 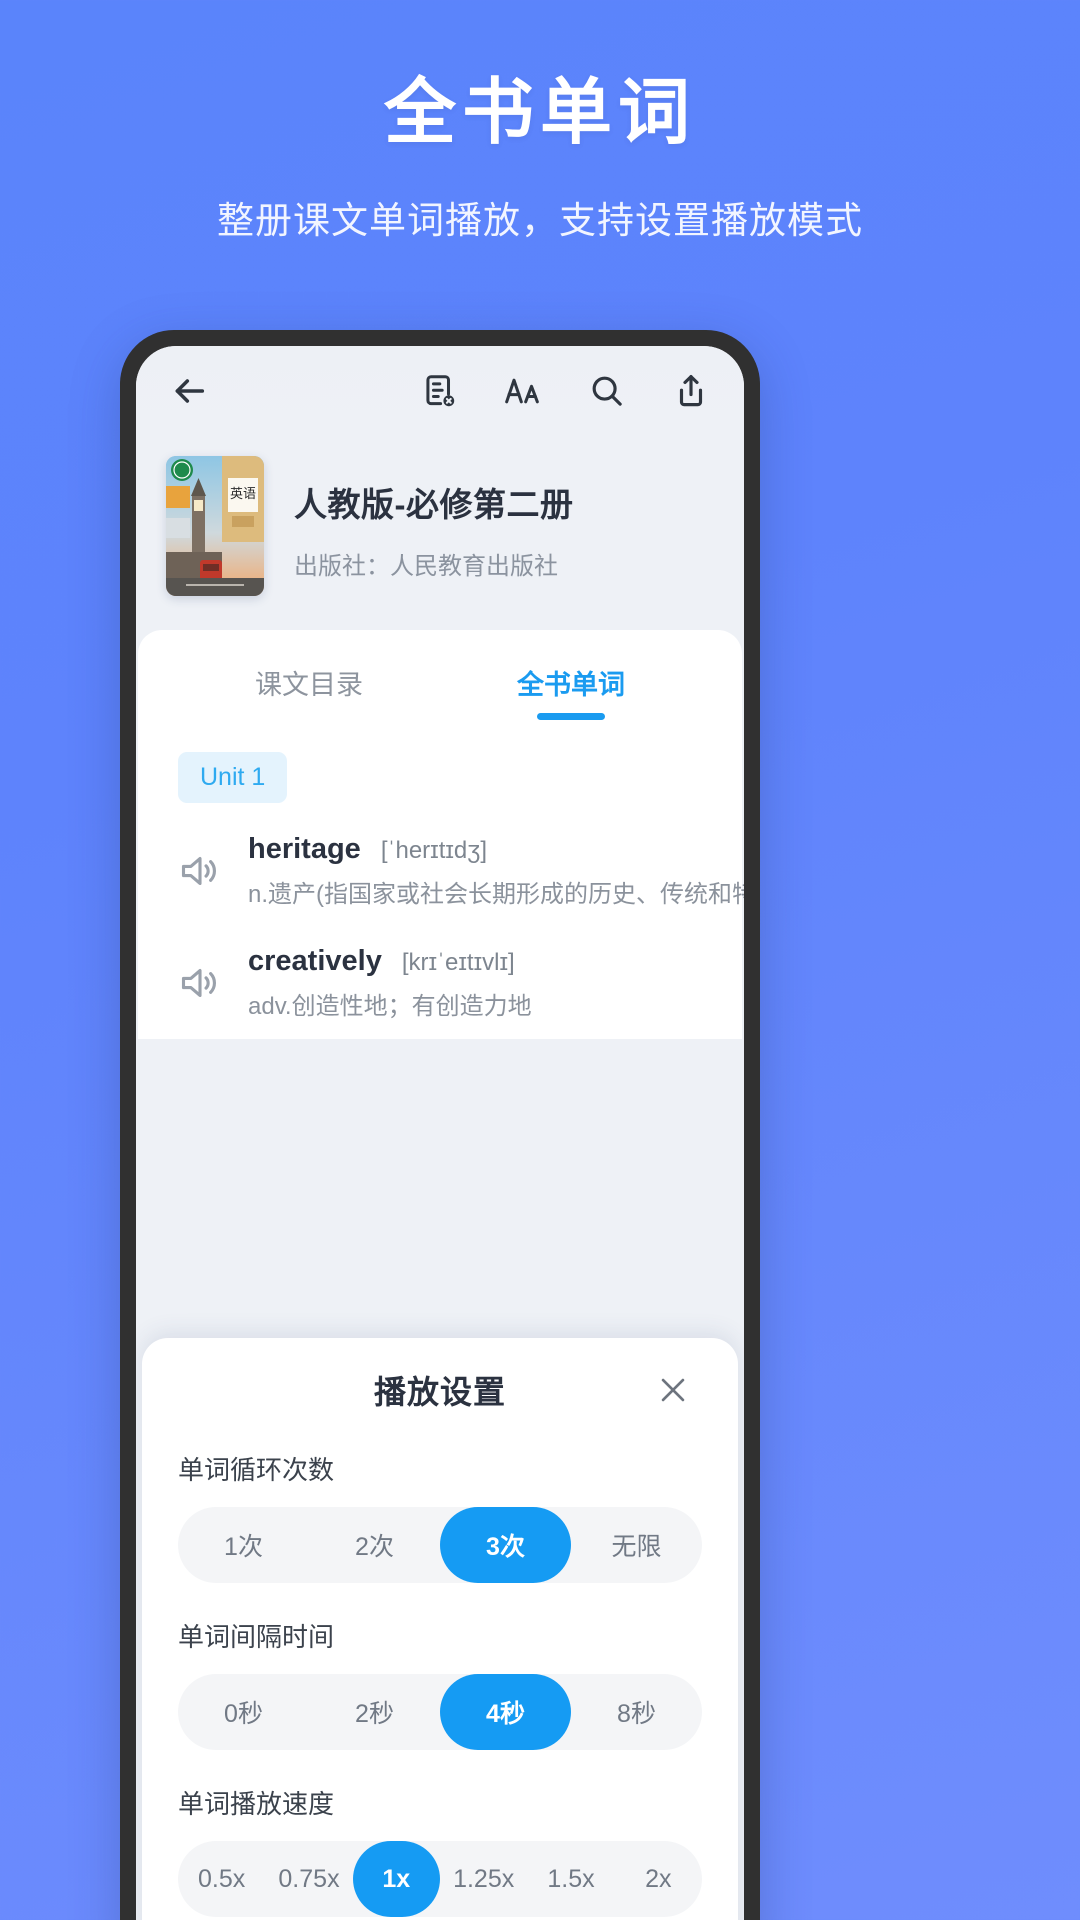 What do you see at coordinates (215, 526) in the screenshot?
I see `book-cover-image: 英语` at bounding box center [215, 526].